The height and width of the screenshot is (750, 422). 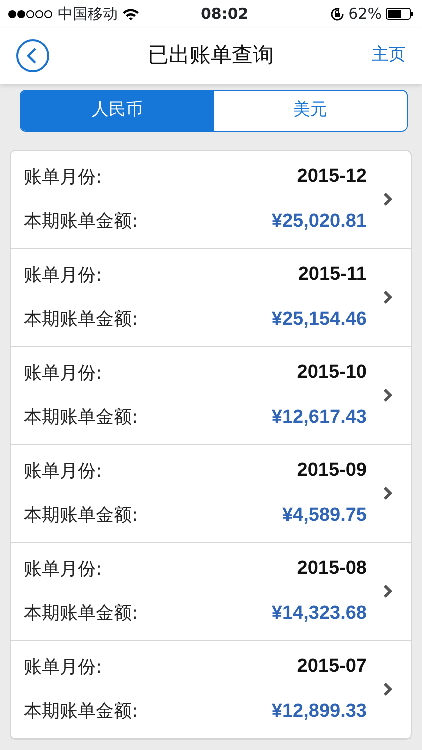 What do you see at coordinates (332, 177) in the screenshot?
I see `bill-month: 2015-12` at bounding box center [332, 177].